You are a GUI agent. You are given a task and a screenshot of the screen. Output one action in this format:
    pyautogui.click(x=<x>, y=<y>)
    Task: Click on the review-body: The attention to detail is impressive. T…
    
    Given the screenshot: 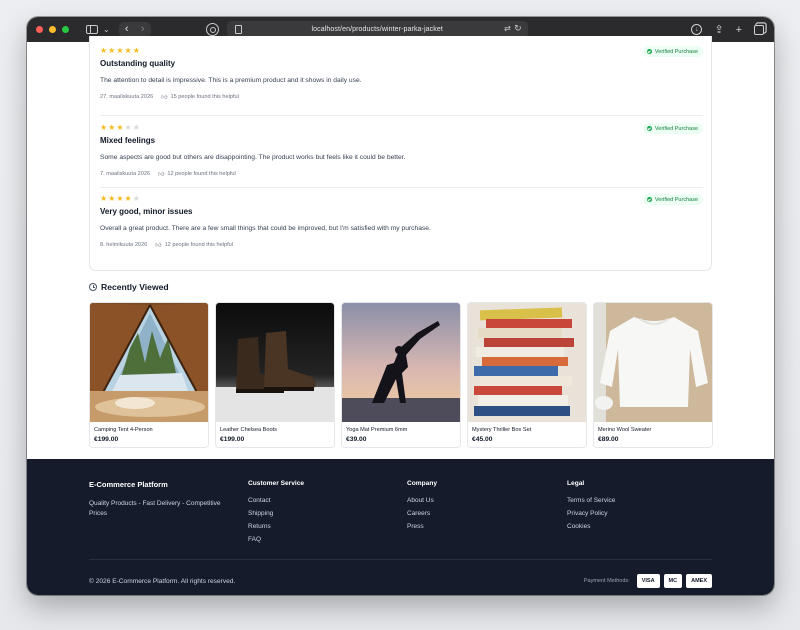 What is the action you would take?
    pyautogui.click(x=231, y=80)
    